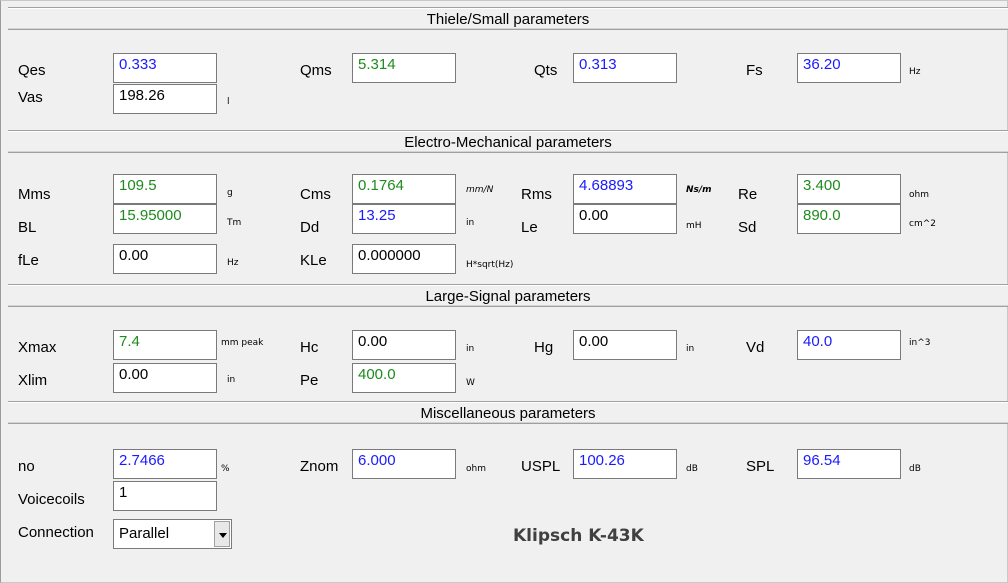 Image resolution: width=1008 pixels, height=583 pixels. Describe the element at coordinates (546, 70) in the screenshot. I see `qts-label: Qts` at that location.